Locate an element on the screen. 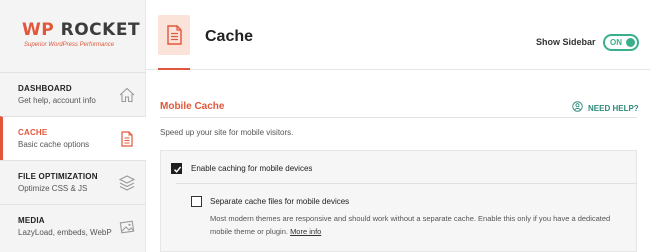 Image resolution: width=650 pixels, height=252 pixels. separate-mobile-cache-checkbox is located at coordinates (196, 201).